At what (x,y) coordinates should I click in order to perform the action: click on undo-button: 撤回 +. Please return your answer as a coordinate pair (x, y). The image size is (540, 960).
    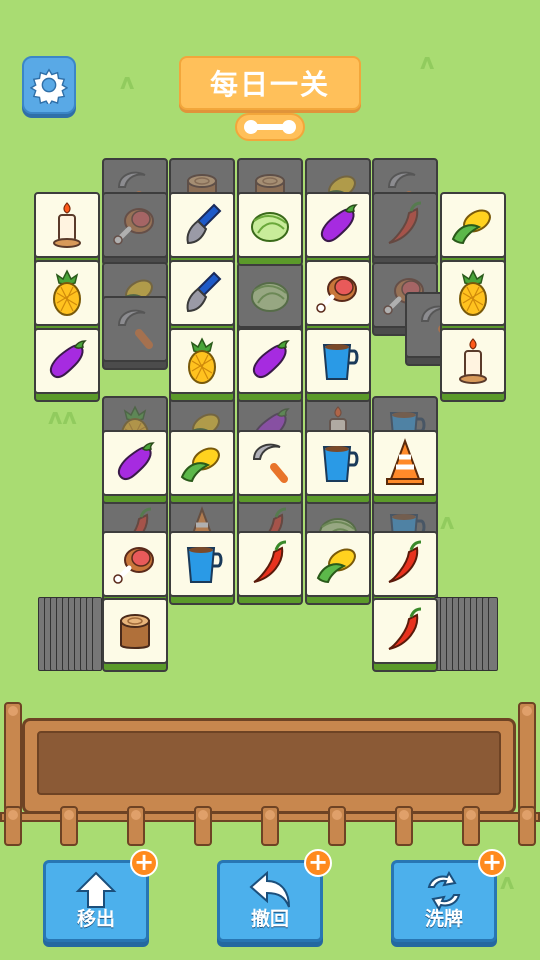
    Looking at the image, I should click on (274, 895).